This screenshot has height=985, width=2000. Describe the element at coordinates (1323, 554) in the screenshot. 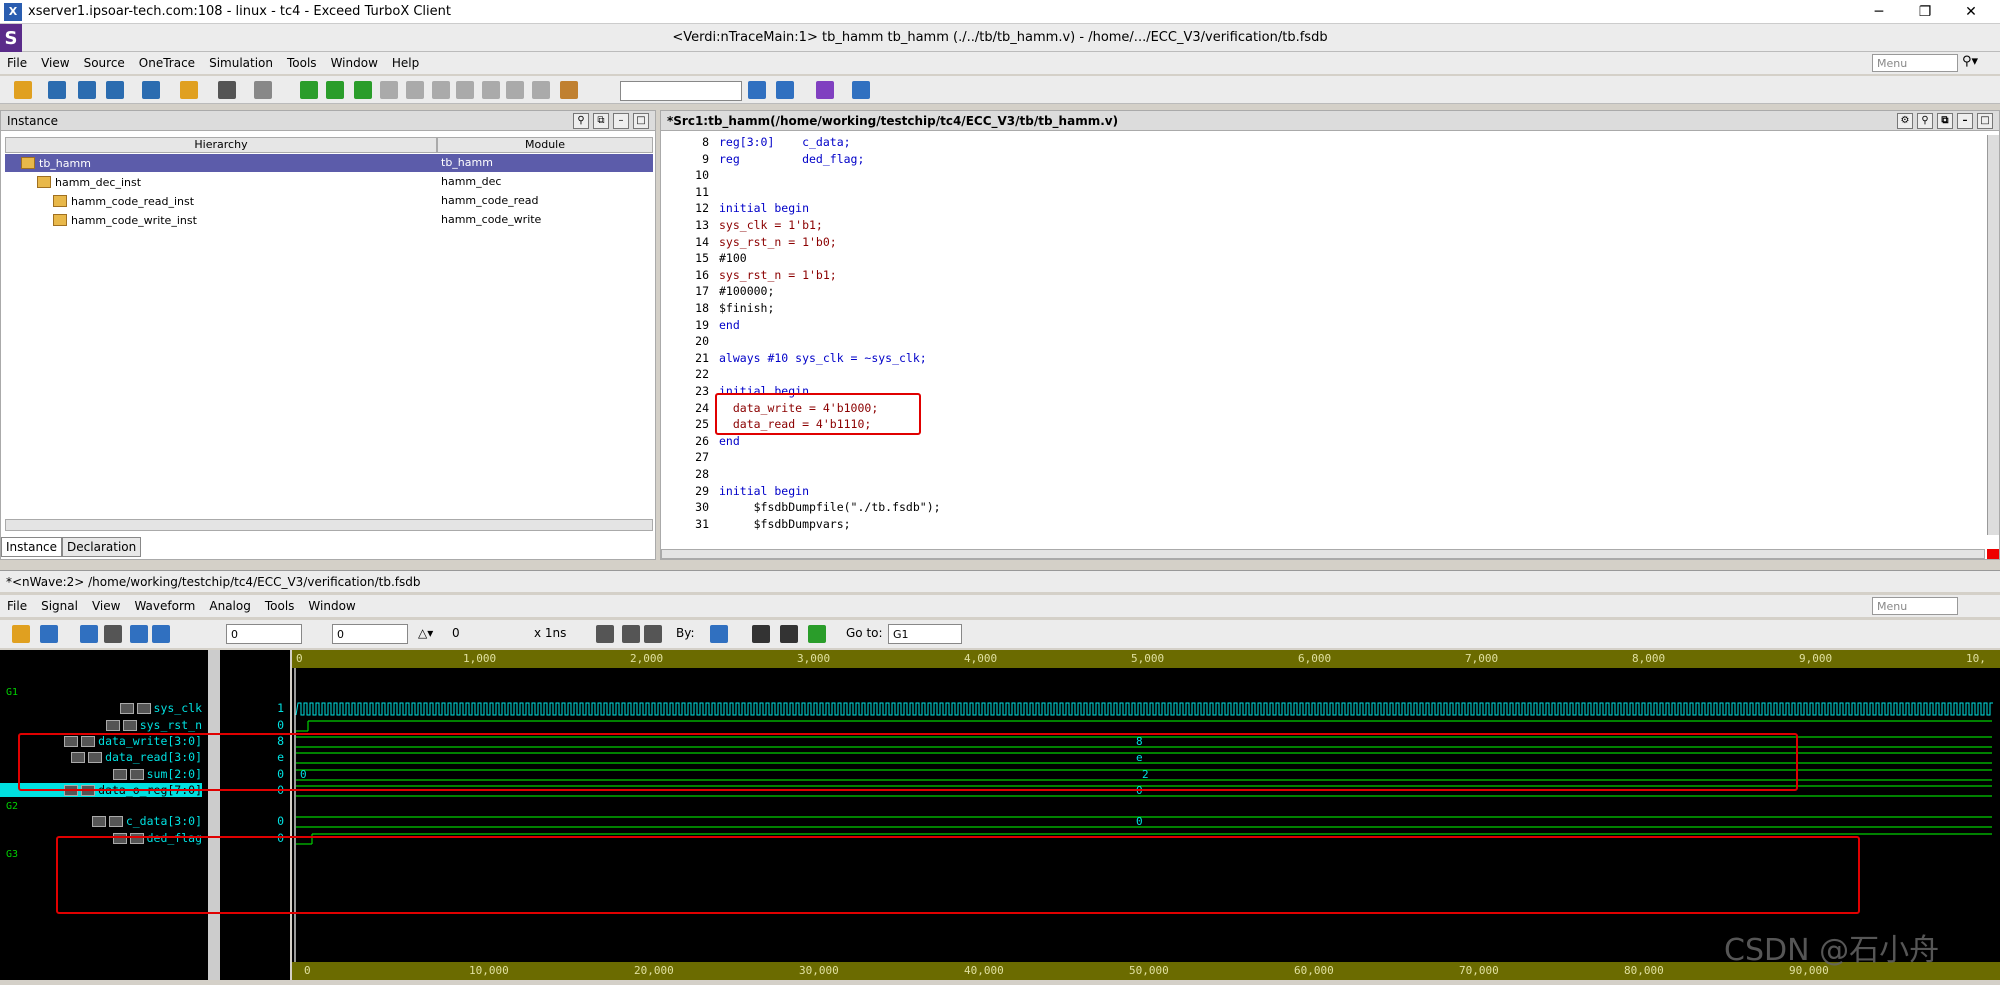

I see `source-horizontal-scrollbar` at that location.